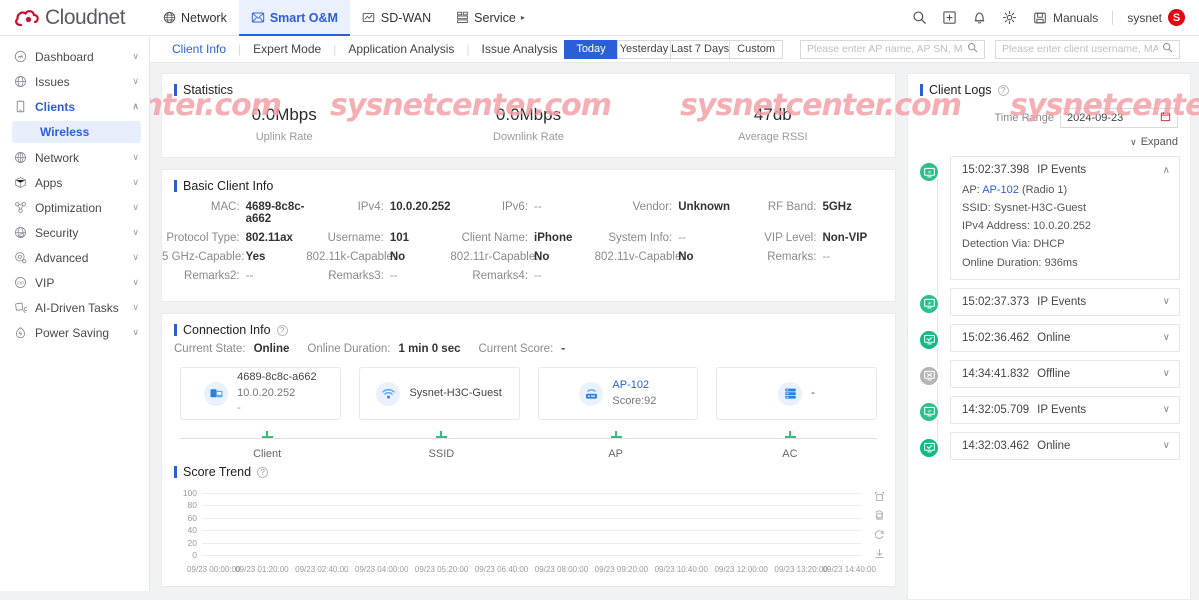 Image resolution: width=1199 pixels, height=600 pixels. I want to click on info-cell-empty, so click(811, 276).